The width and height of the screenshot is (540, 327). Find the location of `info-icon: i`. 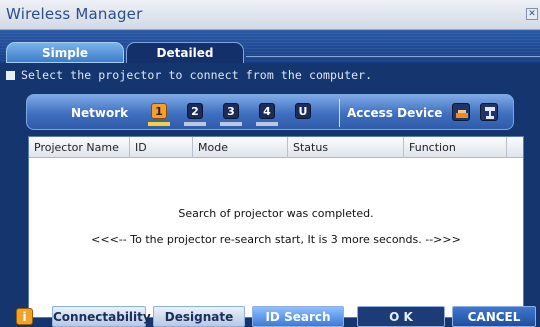

info-icon: i is located at coordinates (24, 316).